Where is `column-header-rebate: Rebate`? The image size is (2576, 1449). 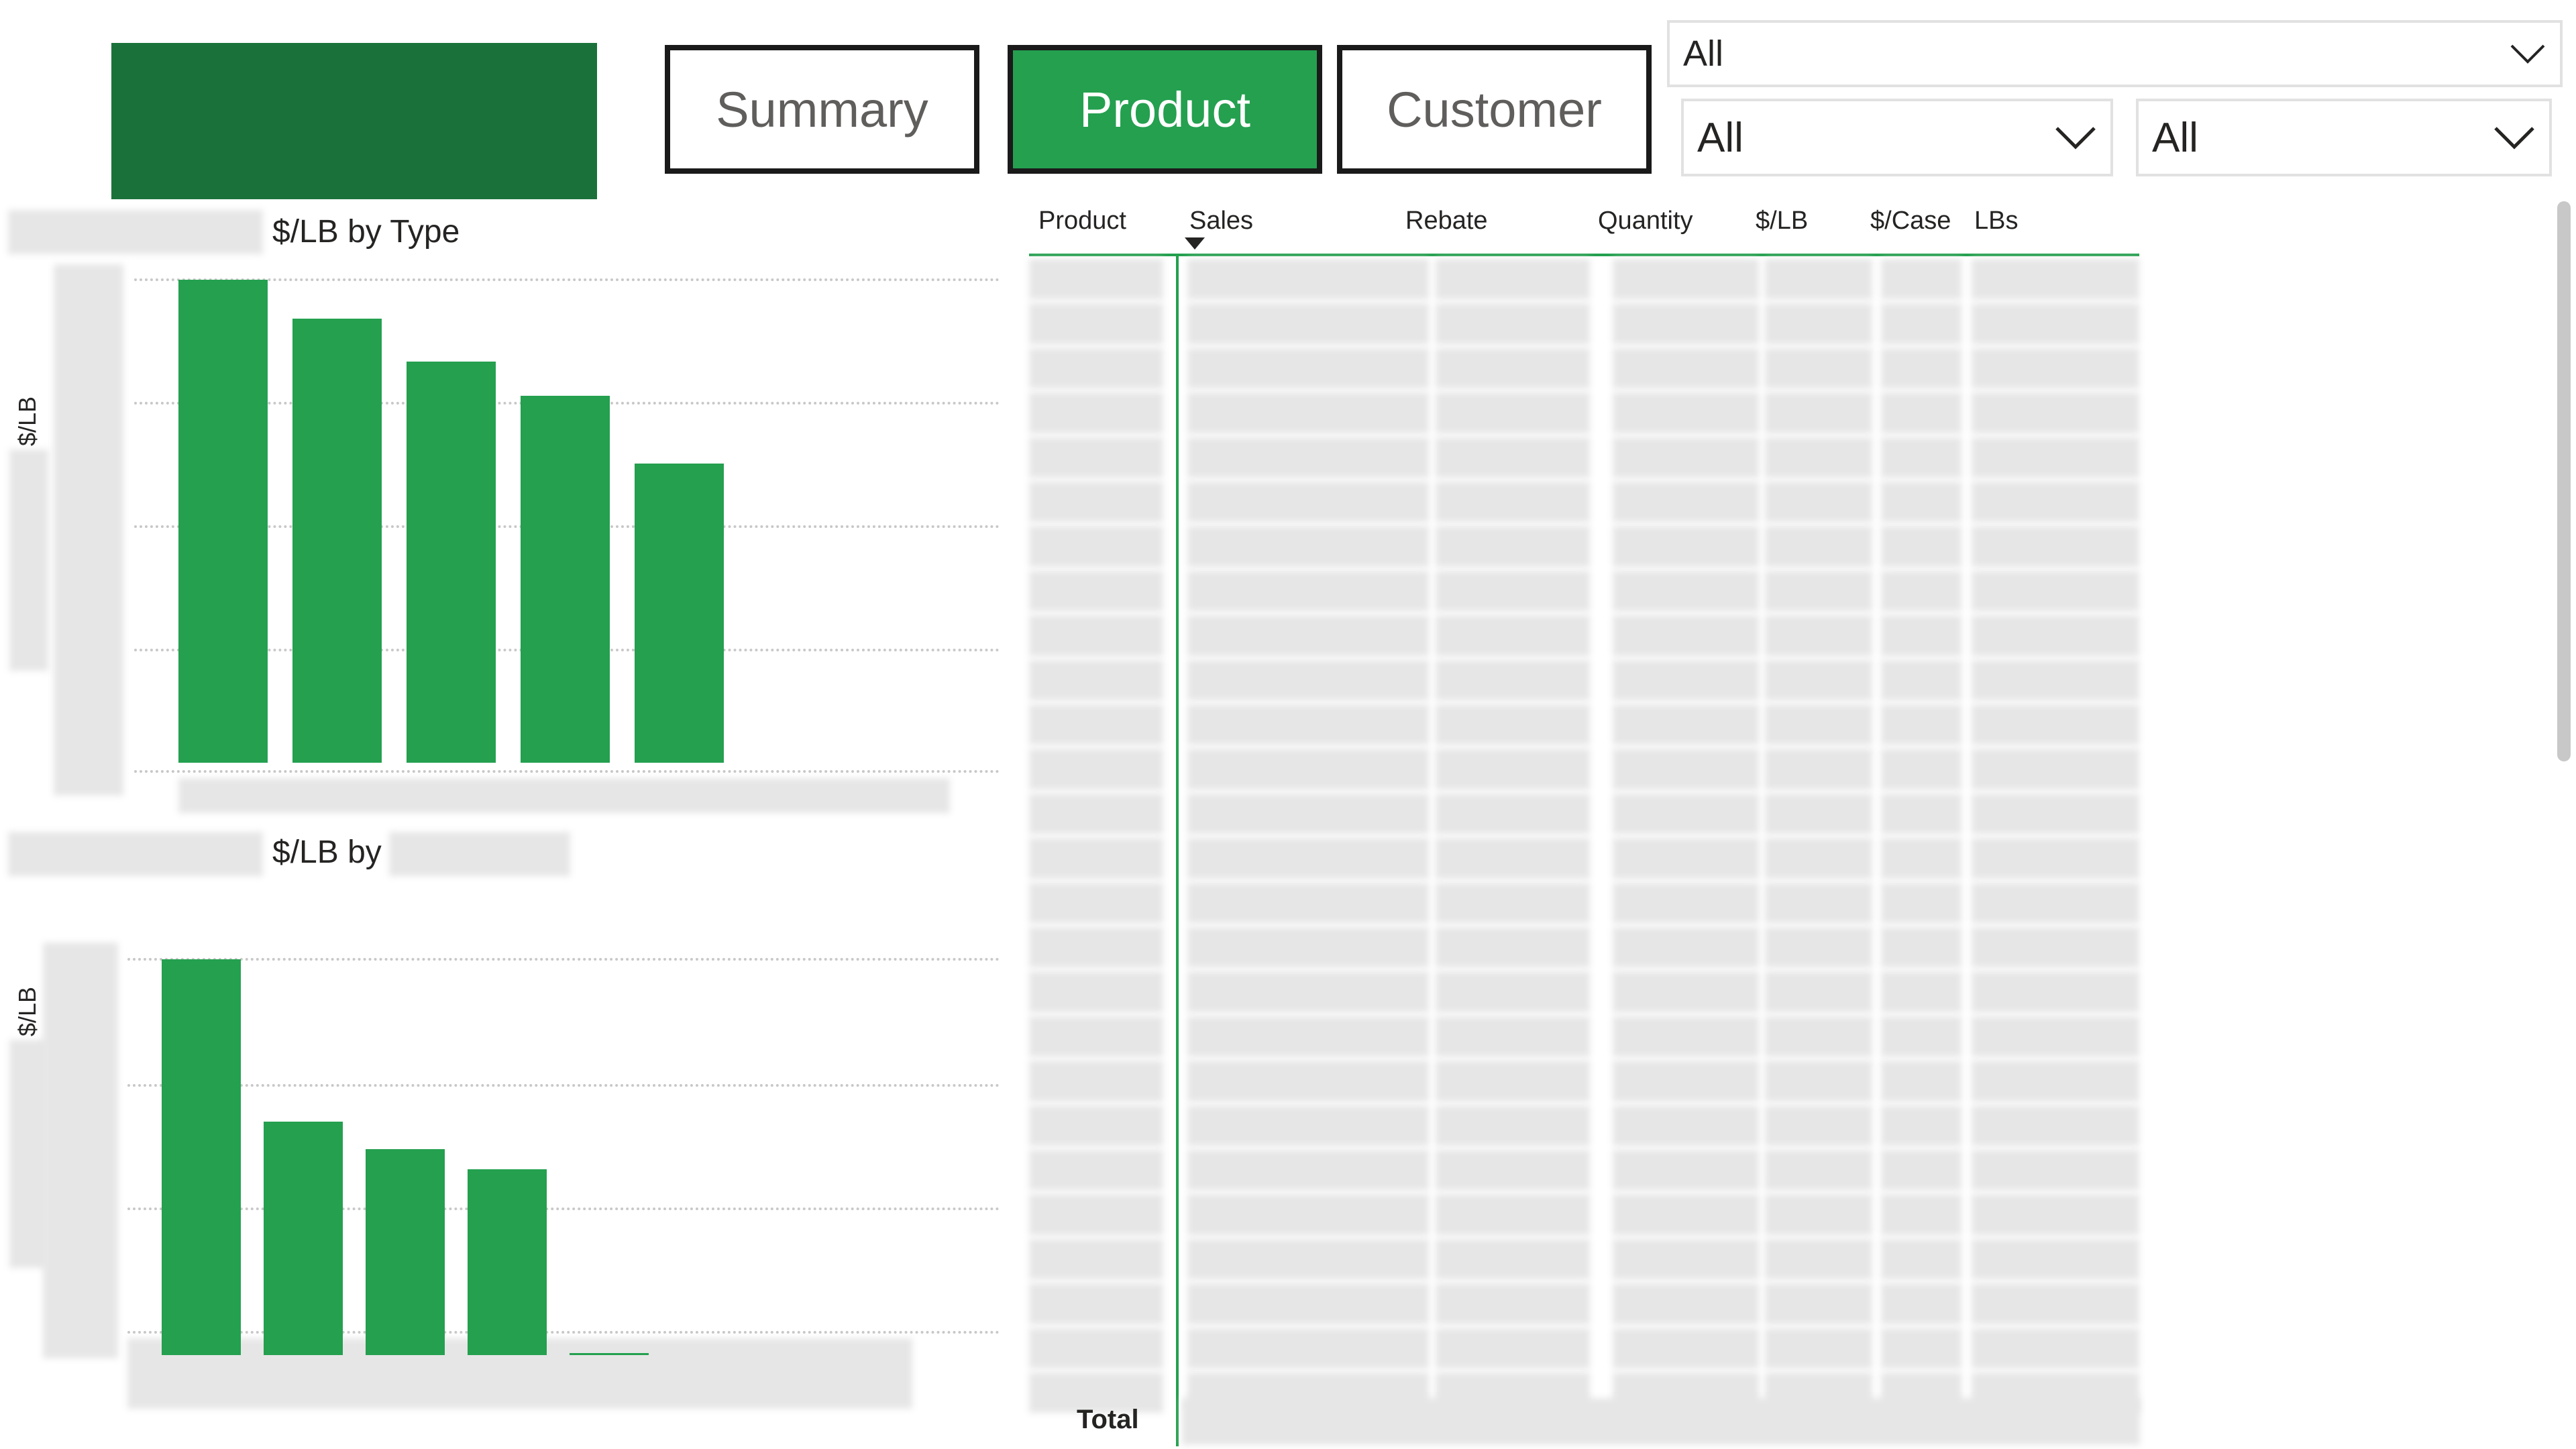 column-header-rebate: Rebate is located at coordinates (1446, 221).